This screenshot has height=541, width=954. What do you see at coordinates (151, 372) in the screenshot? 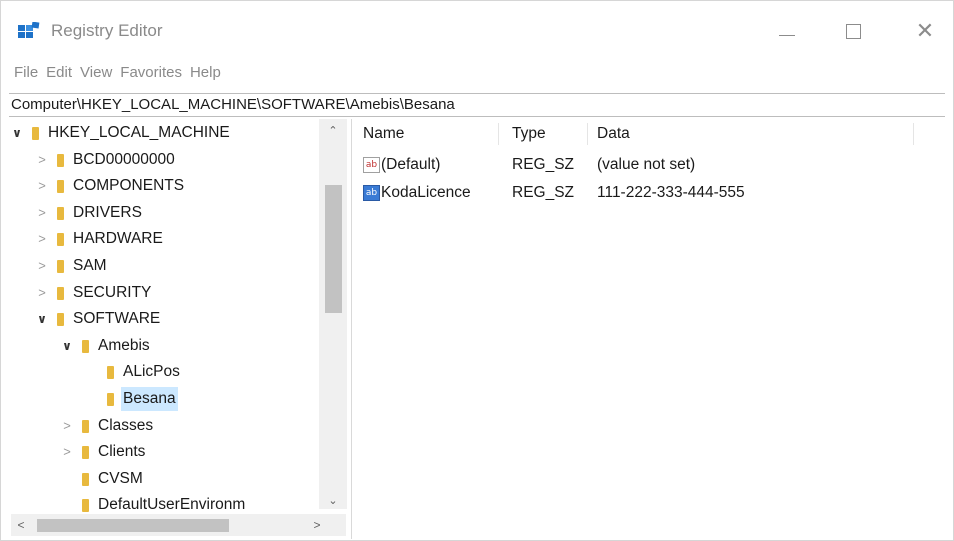
I see `tree-node-label: ALicPos` at bounding box center [151, 372].